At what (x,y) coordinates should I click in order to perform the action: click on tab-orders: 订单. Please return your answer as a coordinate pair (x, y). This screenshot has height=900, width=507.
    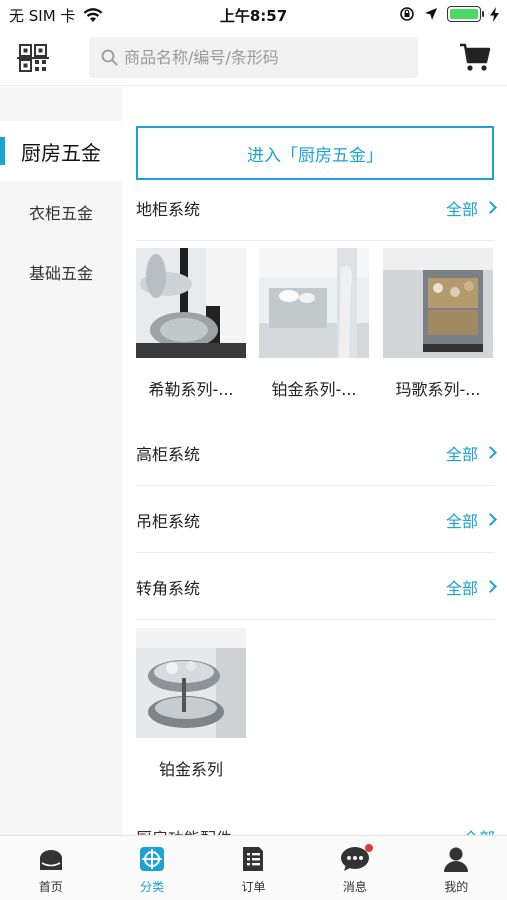
    Looking at the image, I should click on (253, 868).